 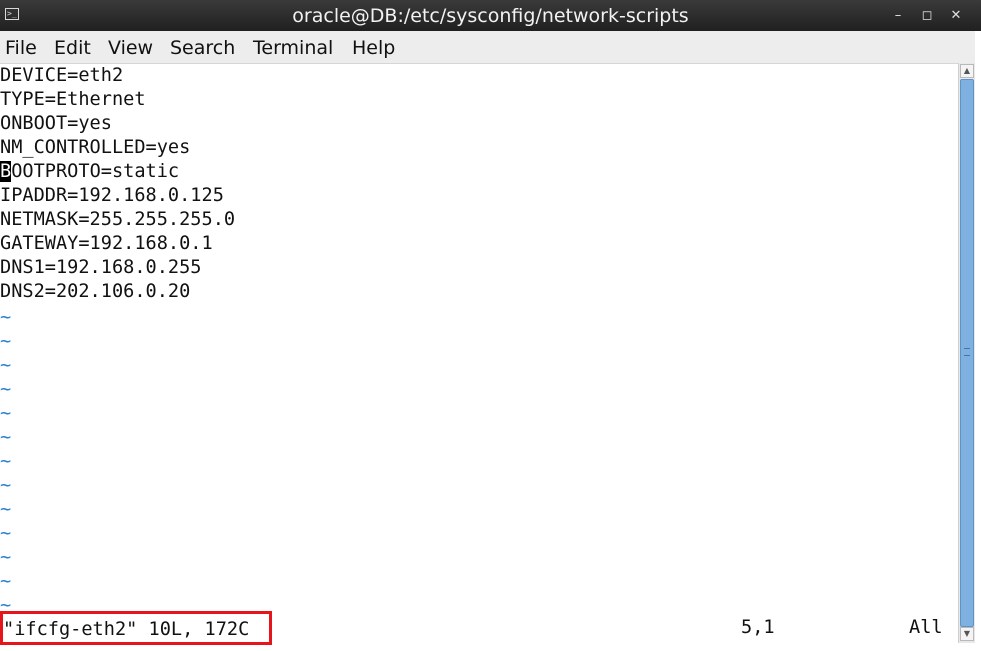 I want to click on close-button: ✕, so click(x=956, y=16).